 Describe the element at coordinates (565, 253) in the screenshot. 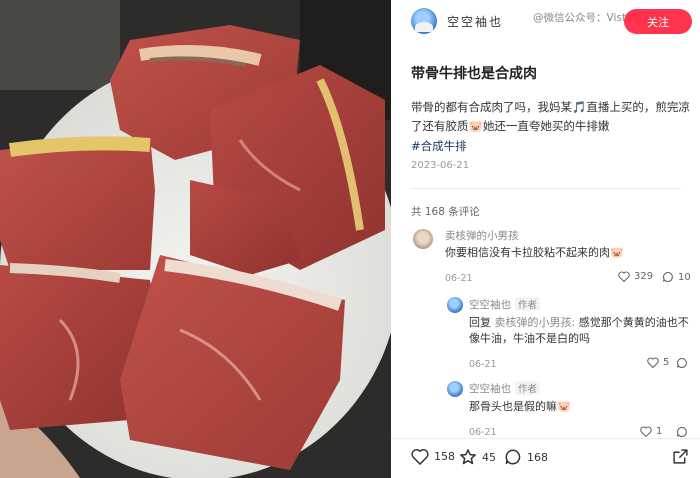

I see `comment-text: 你要相信没有卡拉胶粘不起来的肉🐷` at that location.